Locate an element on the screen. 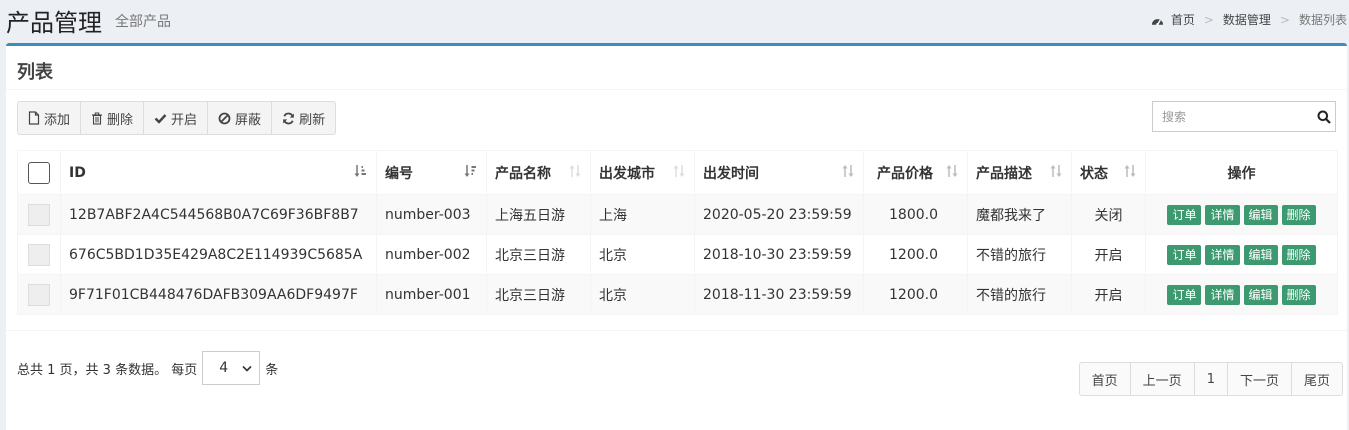  block-button: 屏蔽 is located at coordinates (240, 118).